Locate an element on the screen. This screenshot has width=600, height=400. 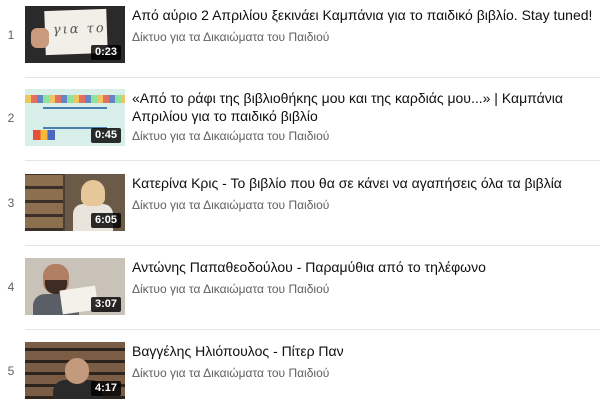
item-index: 4 is located at coordinates (11, 287).